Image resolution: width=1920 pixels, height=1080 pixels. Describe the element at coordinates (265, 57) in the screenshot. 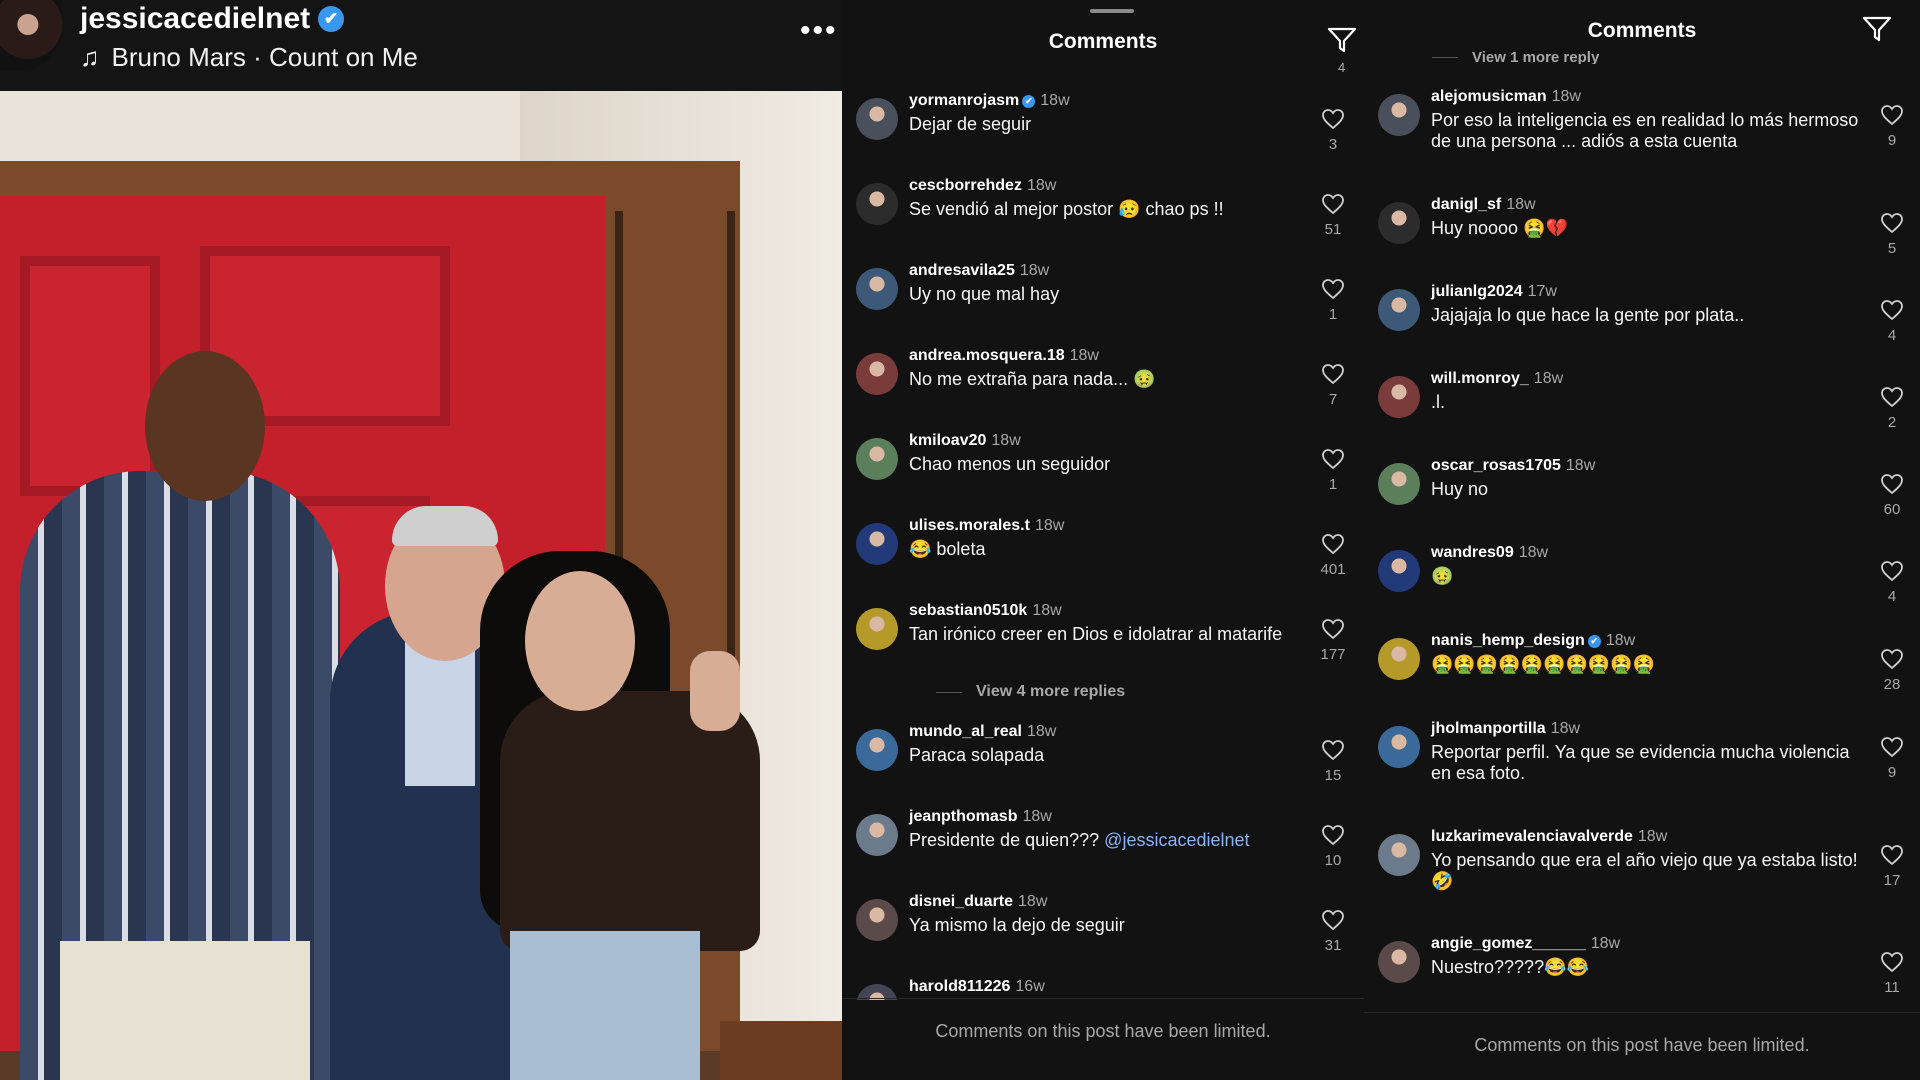

I see `music-track: Bruno Mars · Count on Me` at that location.